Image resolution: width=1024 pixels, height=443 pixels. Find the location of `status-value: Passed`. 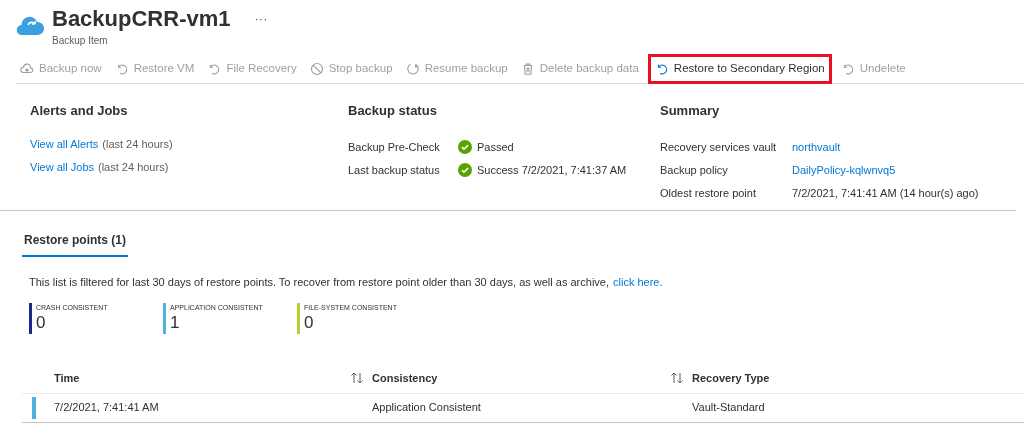

status-value: Passed is located at coordinates (495, 147).